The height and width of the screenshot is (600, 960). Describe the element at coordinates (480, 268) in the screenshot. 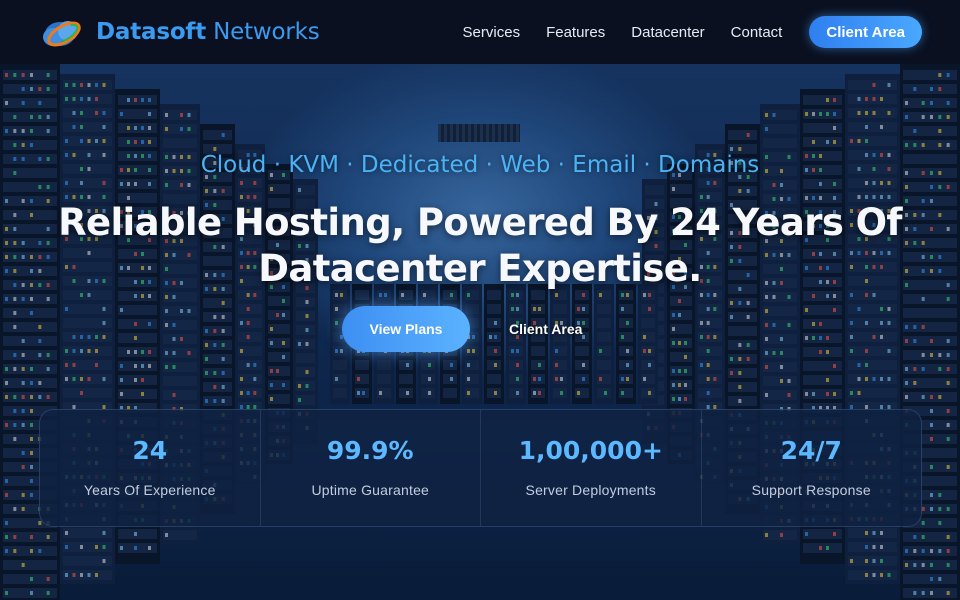

I see `headline-line-2: Datacenter Expertise.` at that location.